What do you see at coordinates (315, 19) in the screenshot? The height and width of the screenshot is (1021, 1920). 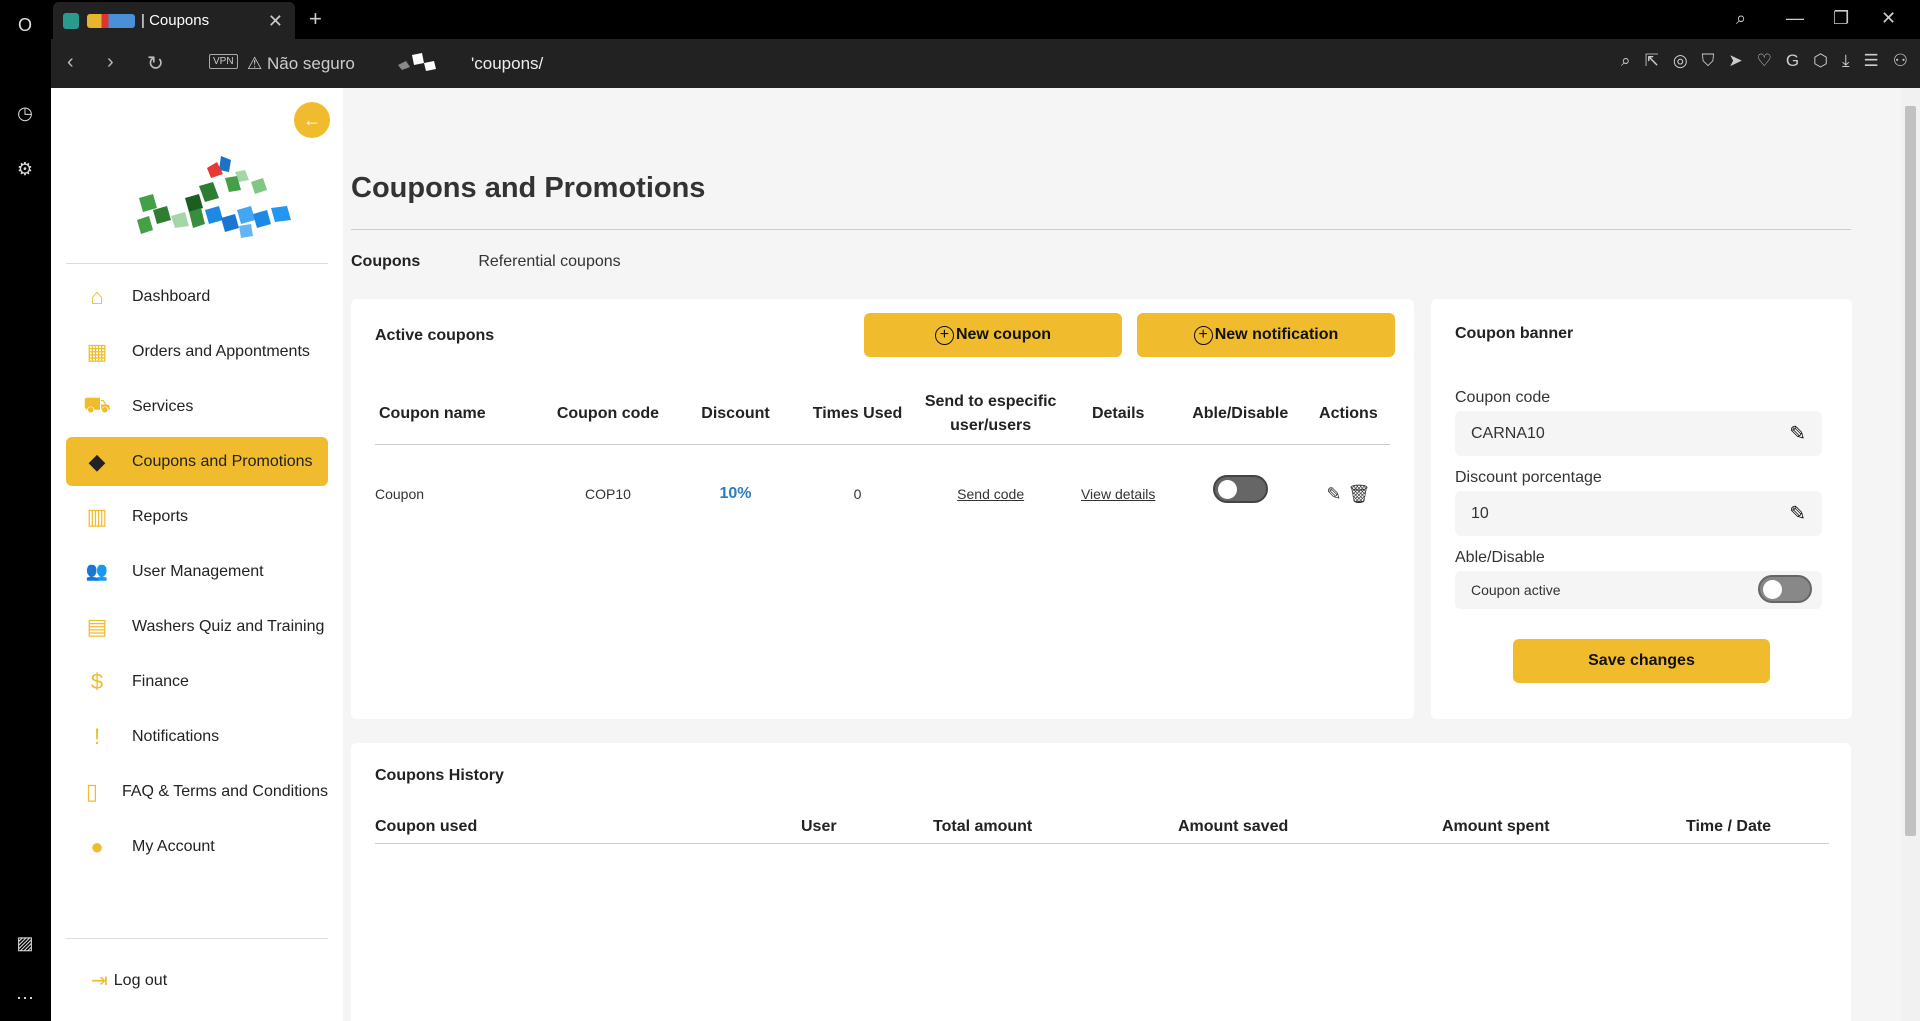 I see `new-tab-button: +` at bounding box center [315, 19].